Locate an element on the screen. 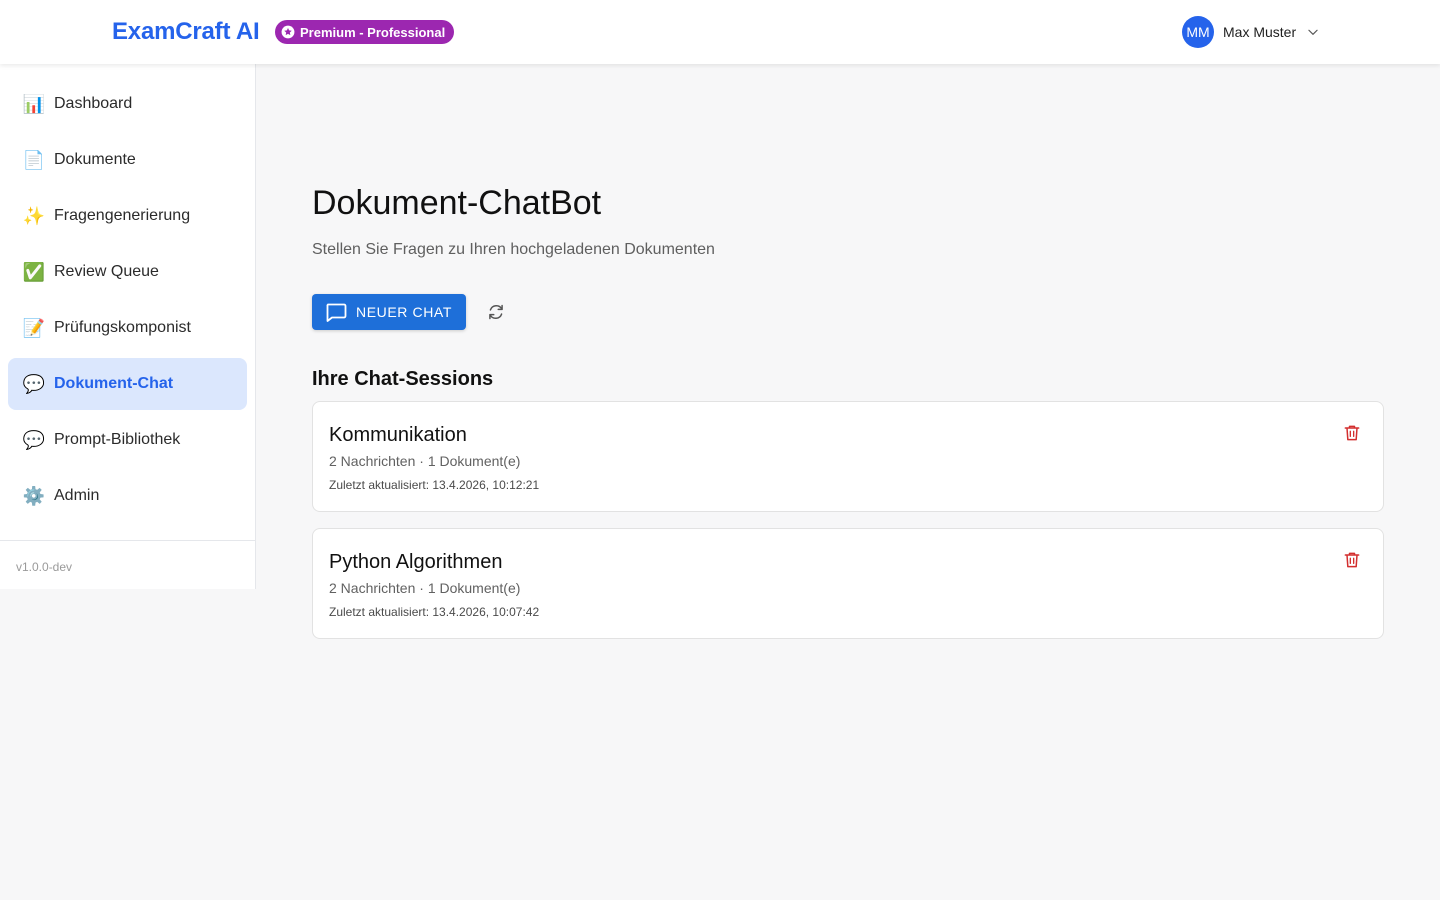 This screenshot has width=1440, height=900. user-menu: MM Max Muster is located at coordinates (1251, 32).